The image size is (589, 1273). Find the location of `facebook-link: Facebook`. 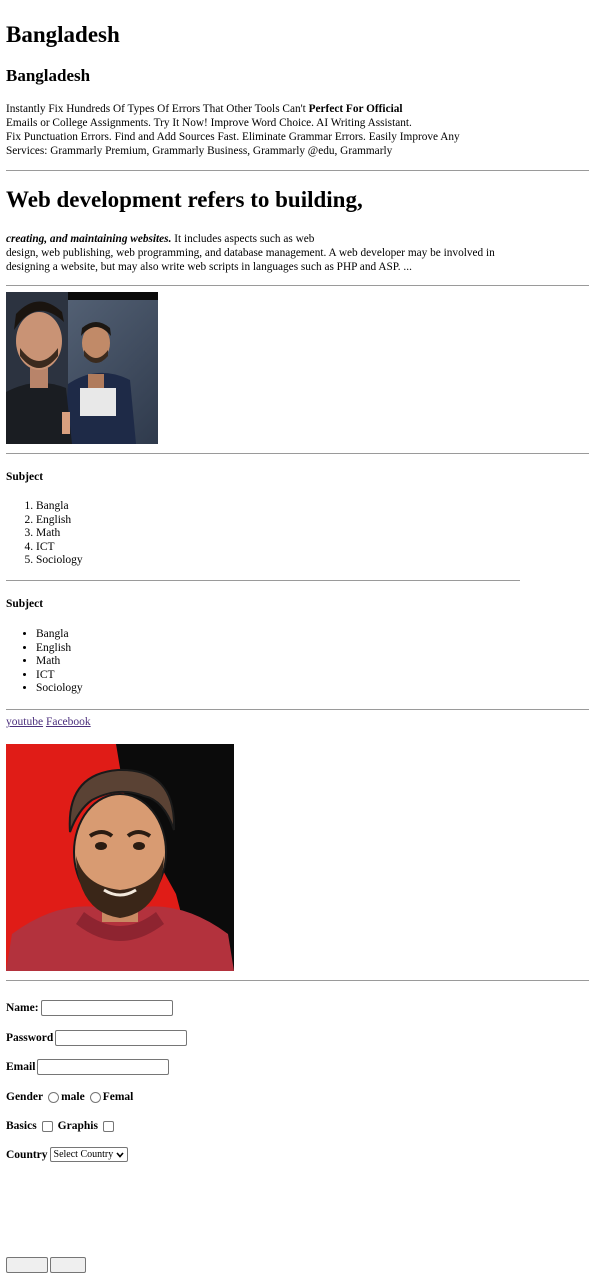

facebook-link: Facebook is located at coordinates (68, 722).